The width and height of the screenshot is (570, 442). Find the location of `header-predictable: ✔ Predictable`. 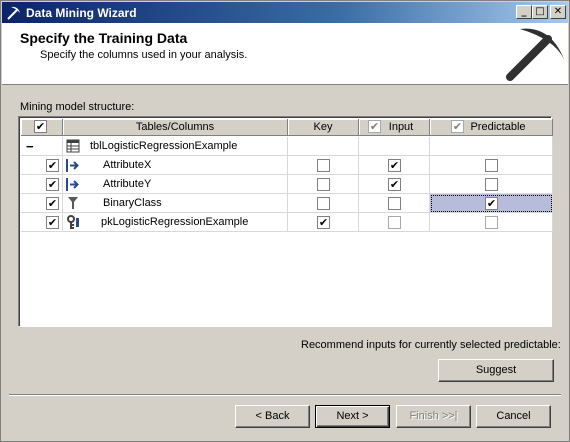

header-predictable: ✔ Predictable is located at coordinates (491, 127).